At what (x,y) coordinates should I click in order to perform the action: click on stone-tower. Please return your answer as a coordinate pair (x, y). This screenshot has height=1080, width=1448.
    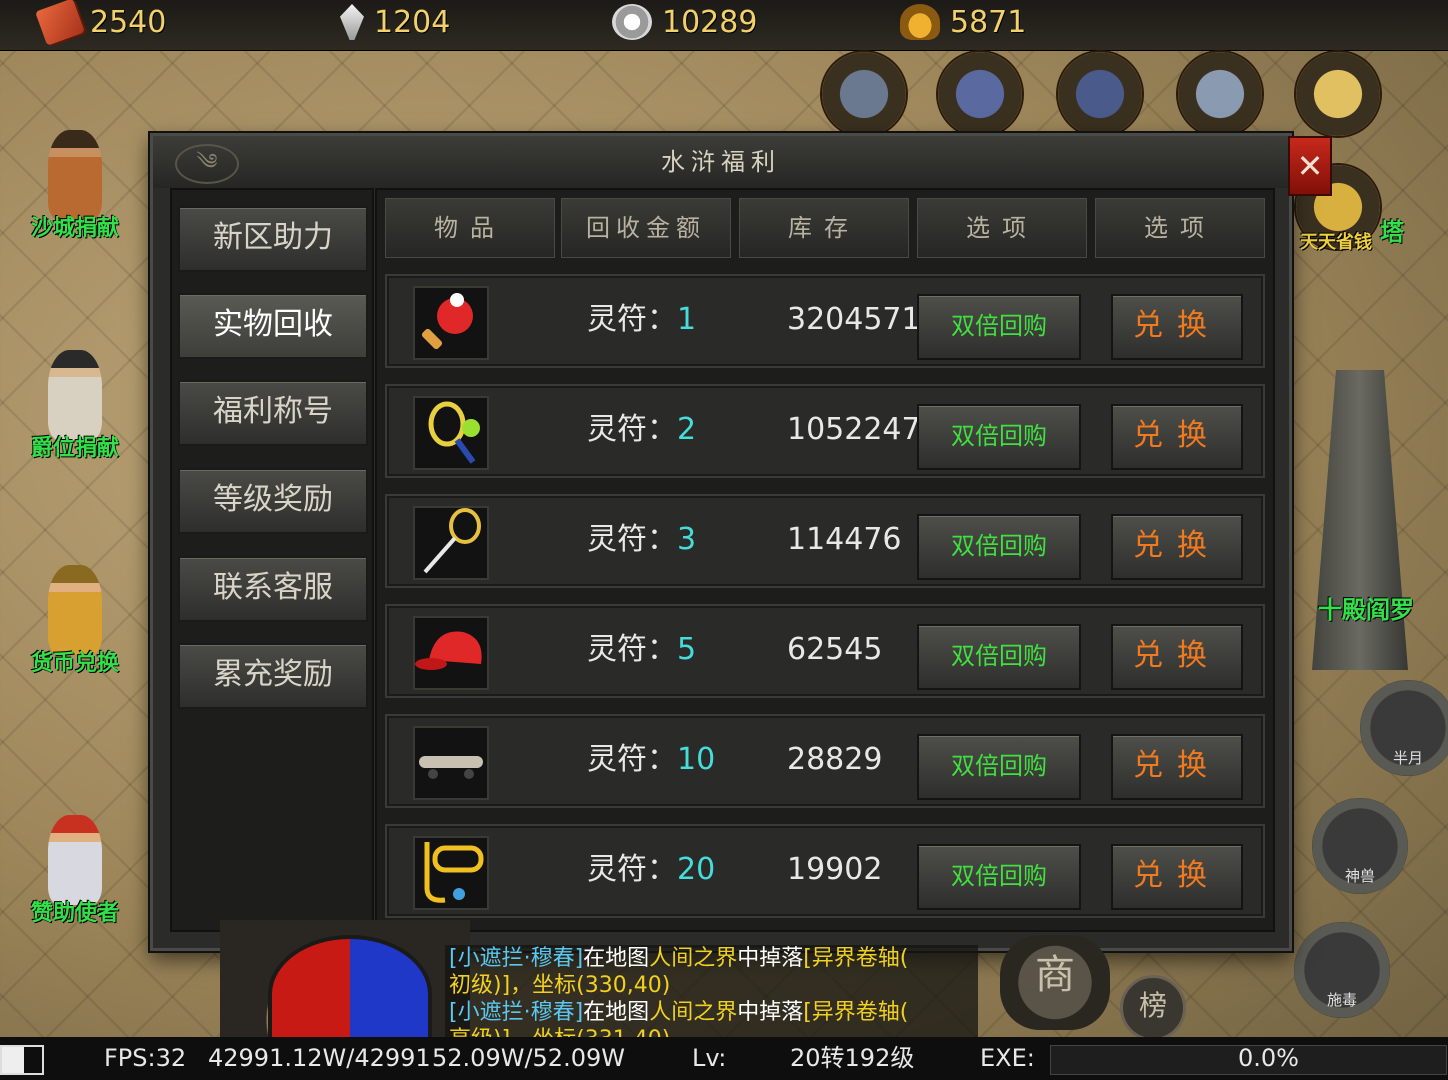
    Looking at the image, I should click on (1360, 520).